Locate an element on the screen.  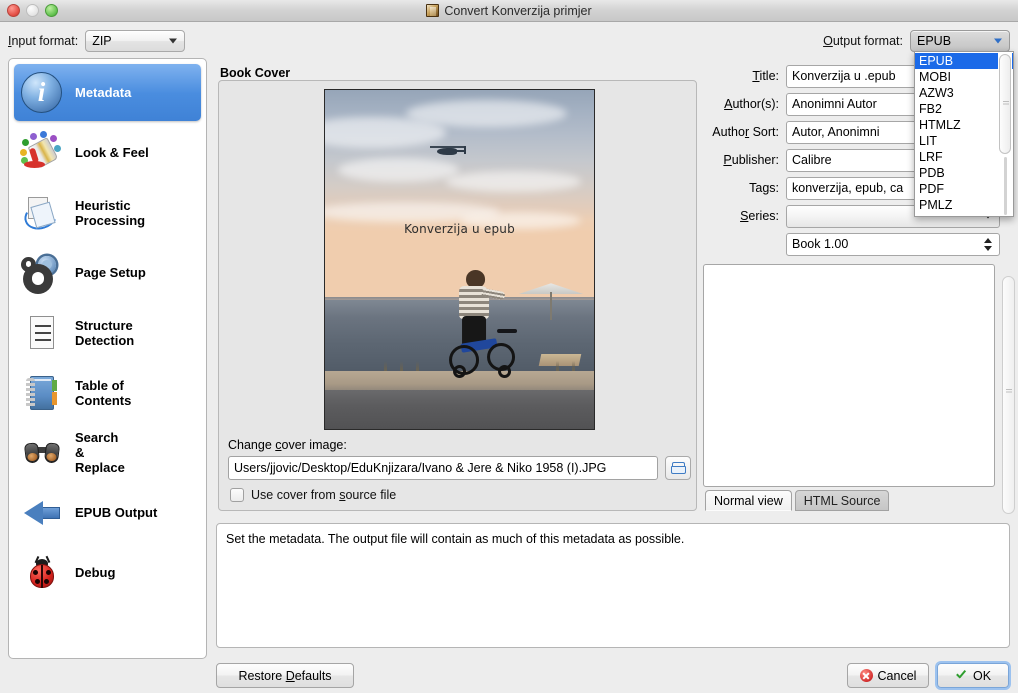
paint-bucket-icon is located at coordinates (42, 152).